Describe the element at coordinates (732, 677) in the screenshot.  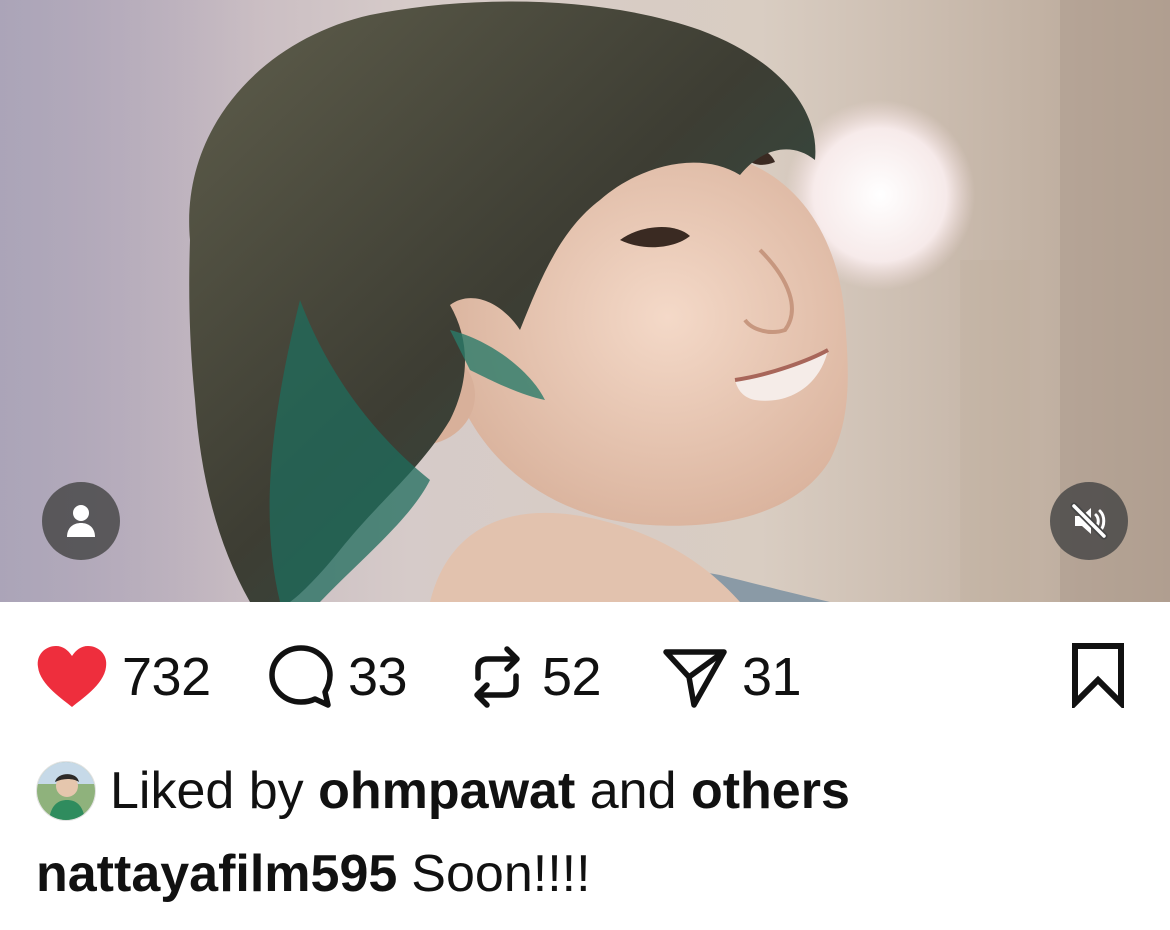
I see `share-button: 31` at that location.